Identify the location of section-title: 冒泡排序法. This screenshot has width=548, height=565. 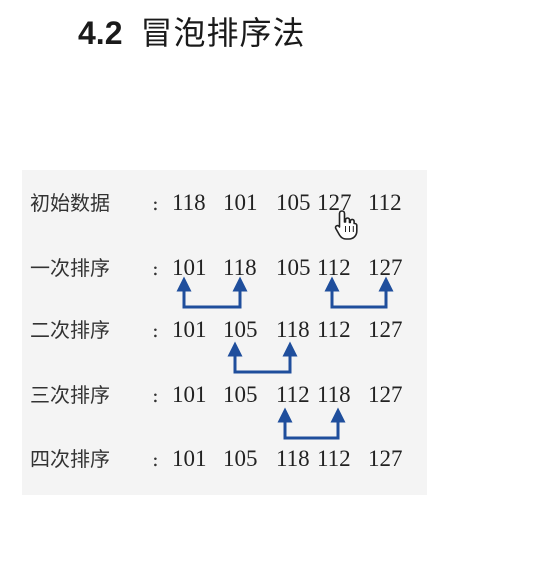
(223, 33).